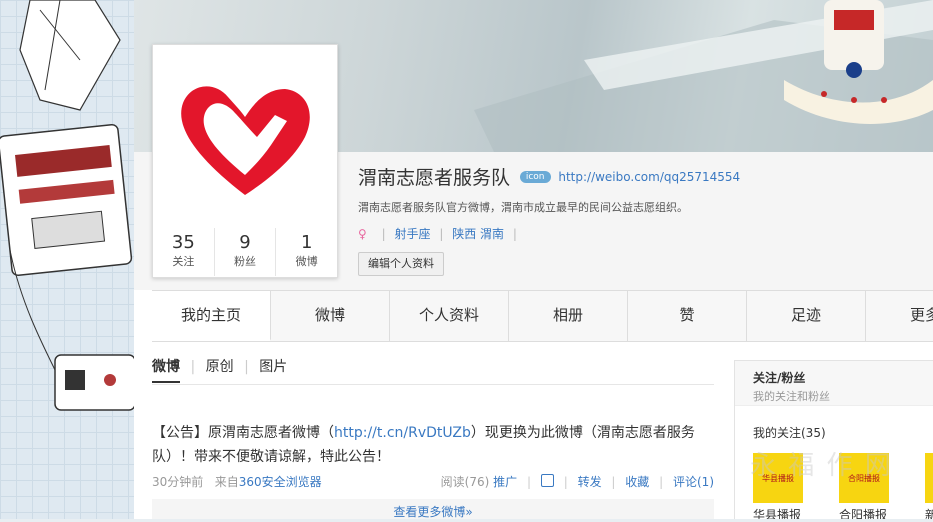 Image resolution: width=933 pixels, height=522 pixels. Describe the element at coordinates (433, 367) in the screenshot. I see `feed-subtabs: 微博 | 原创 | 图片` at that location.